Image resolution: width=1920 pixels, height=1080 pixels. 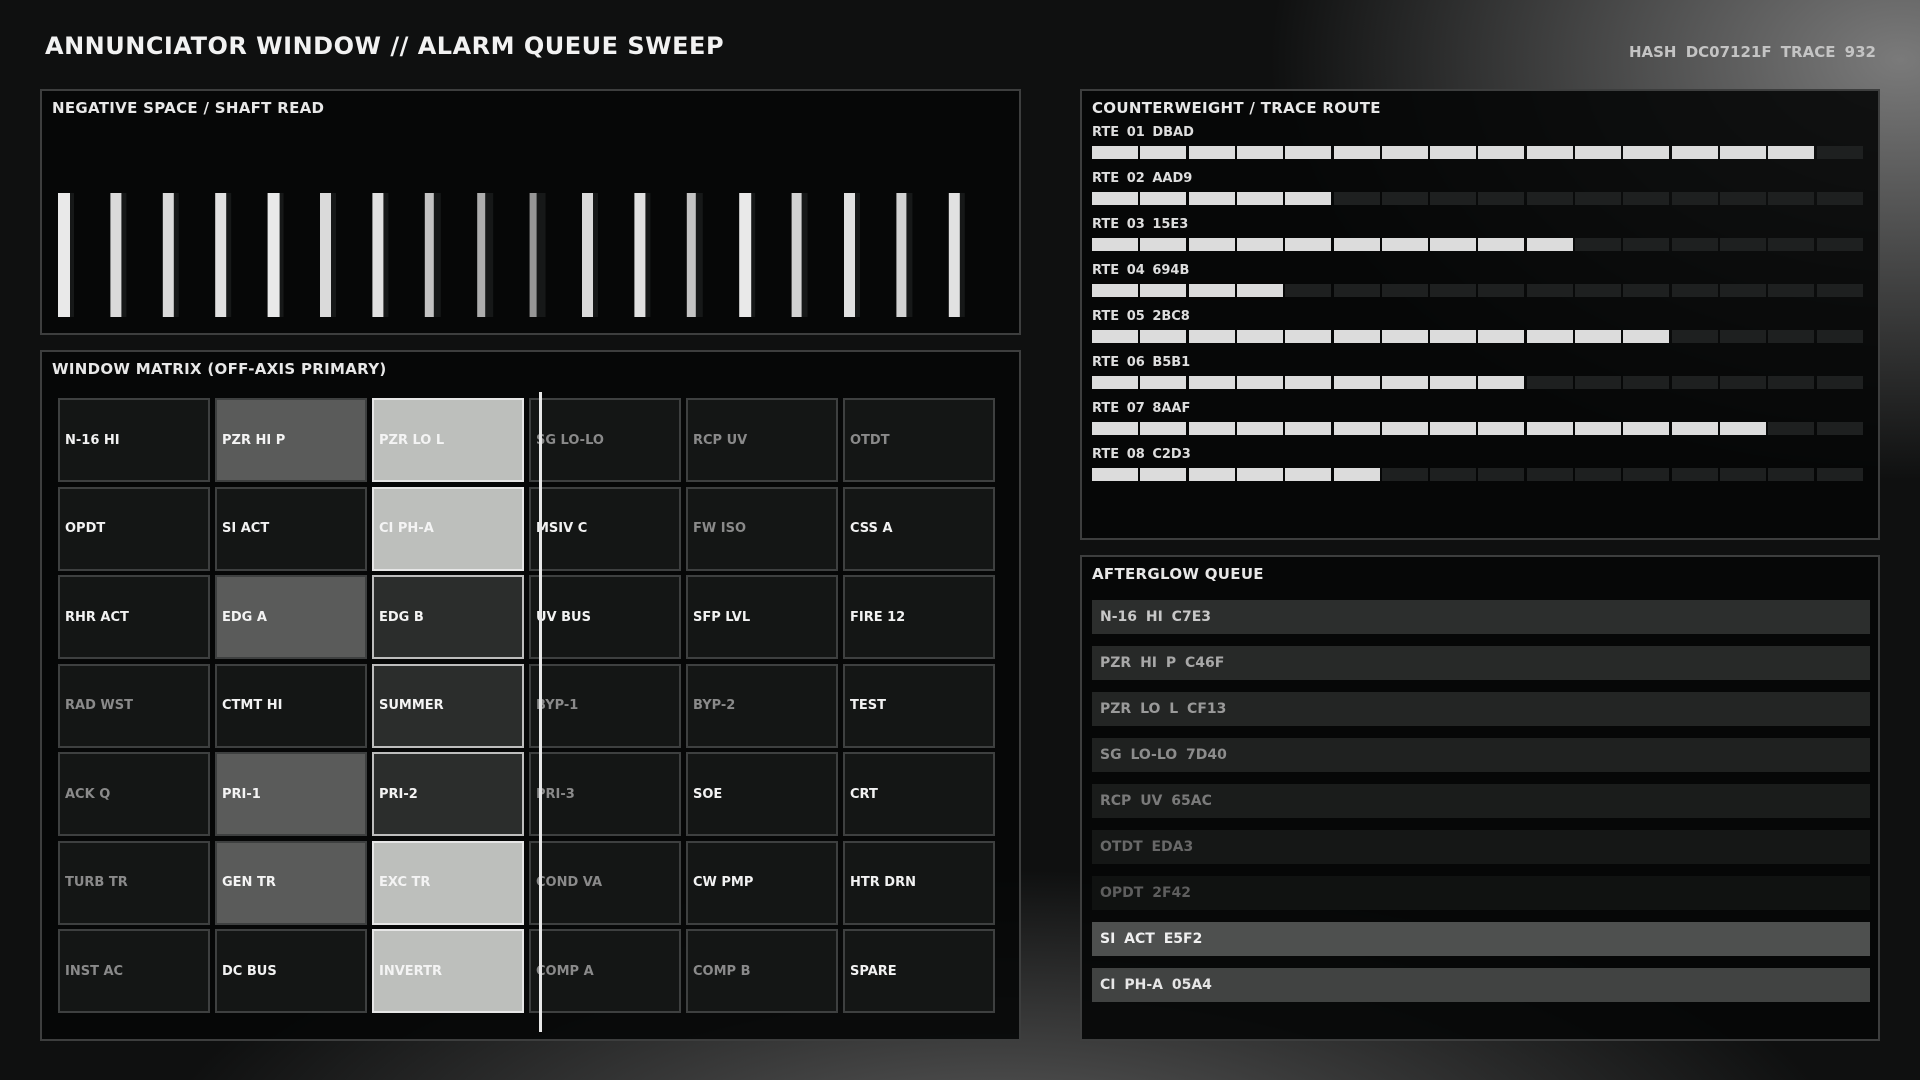 What do you see at coordinates (605, 528) in the screenshot?
I see `annunciator-window: MSIV C` at bounding box center [605, 528].